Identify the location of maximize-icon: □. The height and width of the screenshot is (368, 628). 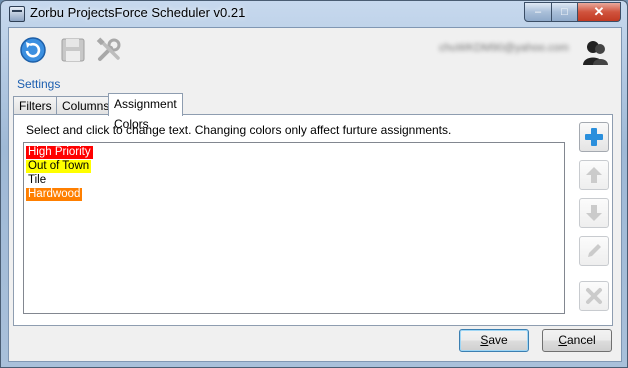
(564, 12).